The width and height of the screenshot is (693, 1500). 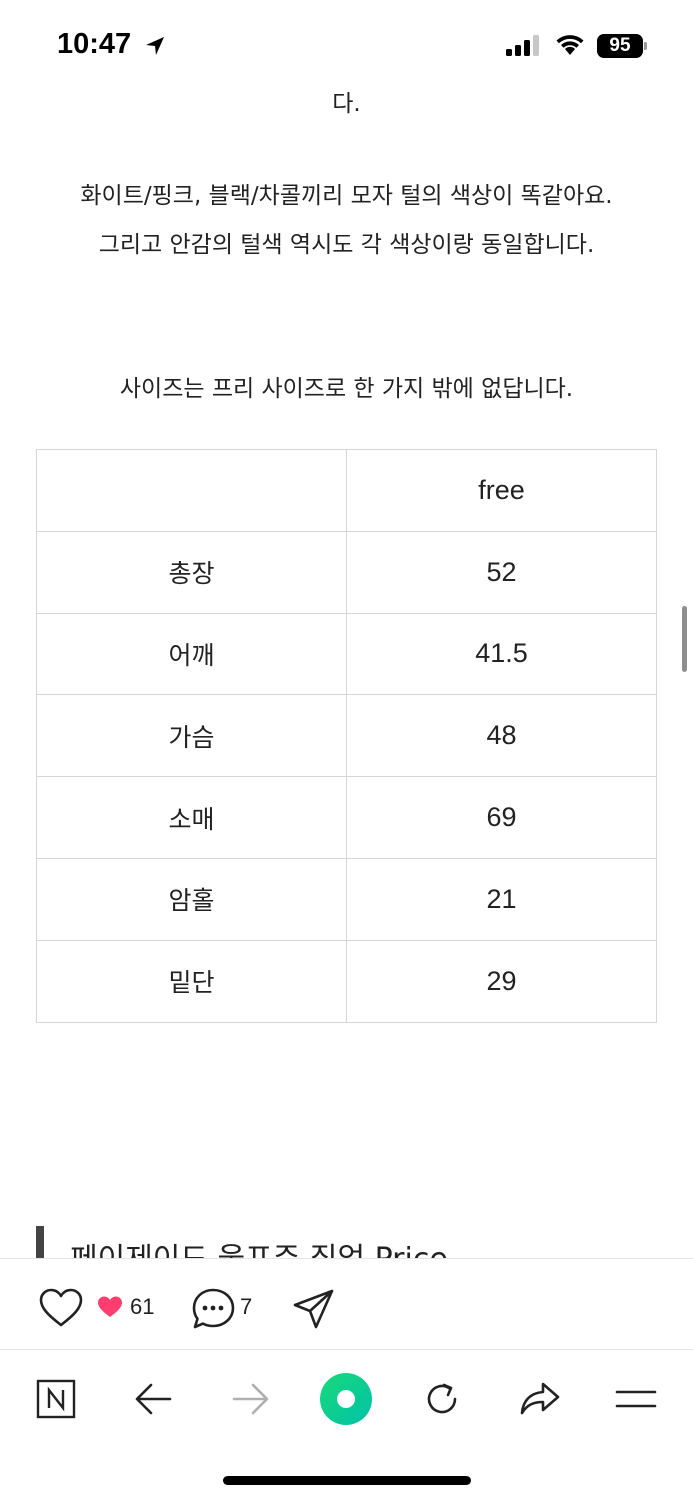 I want to click on table-cell-value: 52, so click(x=501, y=572).